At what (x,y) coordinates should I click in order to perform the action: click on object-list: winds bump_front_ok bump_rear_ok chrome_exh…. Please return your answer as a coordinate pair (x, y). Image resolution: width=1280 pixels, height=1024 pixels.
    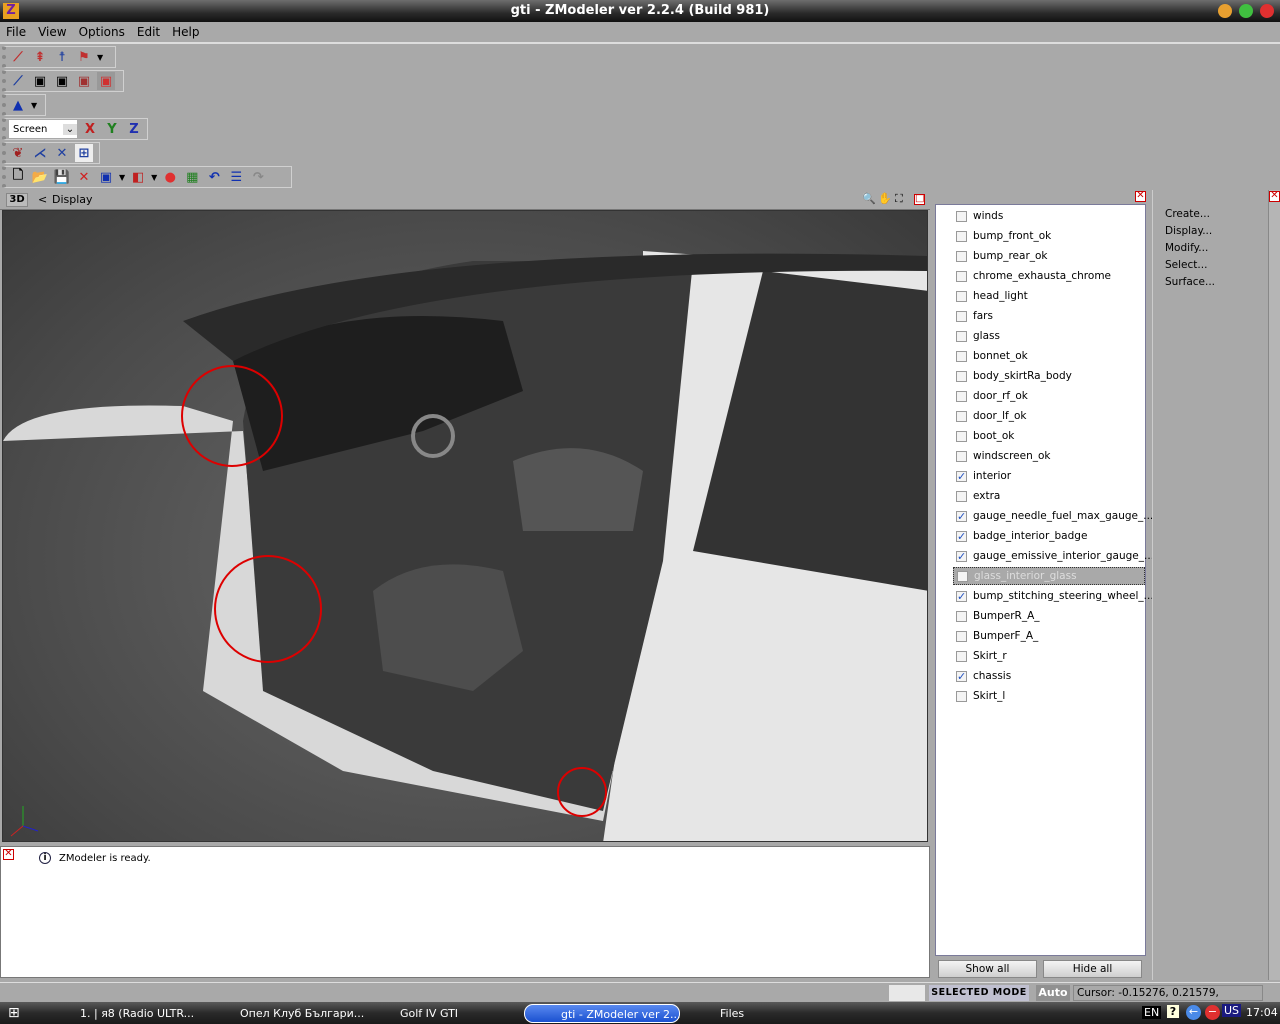
    Looking at the image, I should click on (1044, 580).